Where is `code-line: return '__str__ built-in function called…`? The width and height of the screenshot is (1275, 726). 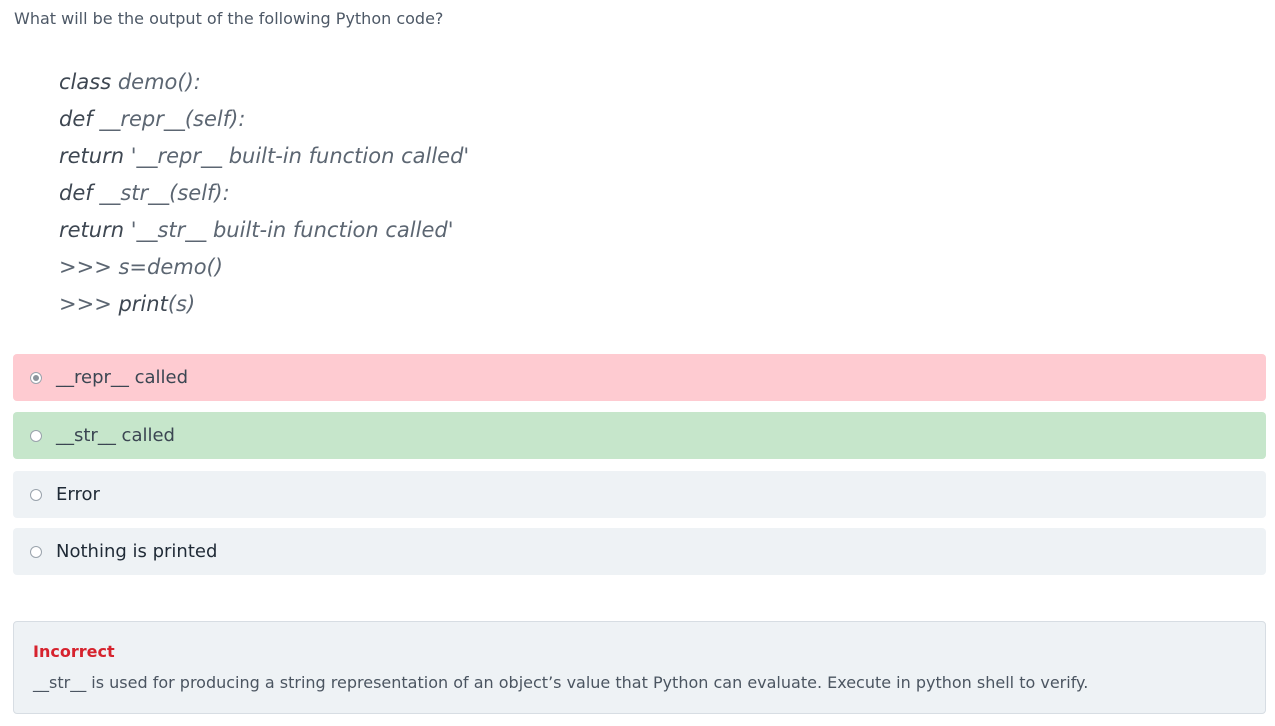 code-line: return '__str__ built-in function called… is located at coordinates (264, 230).